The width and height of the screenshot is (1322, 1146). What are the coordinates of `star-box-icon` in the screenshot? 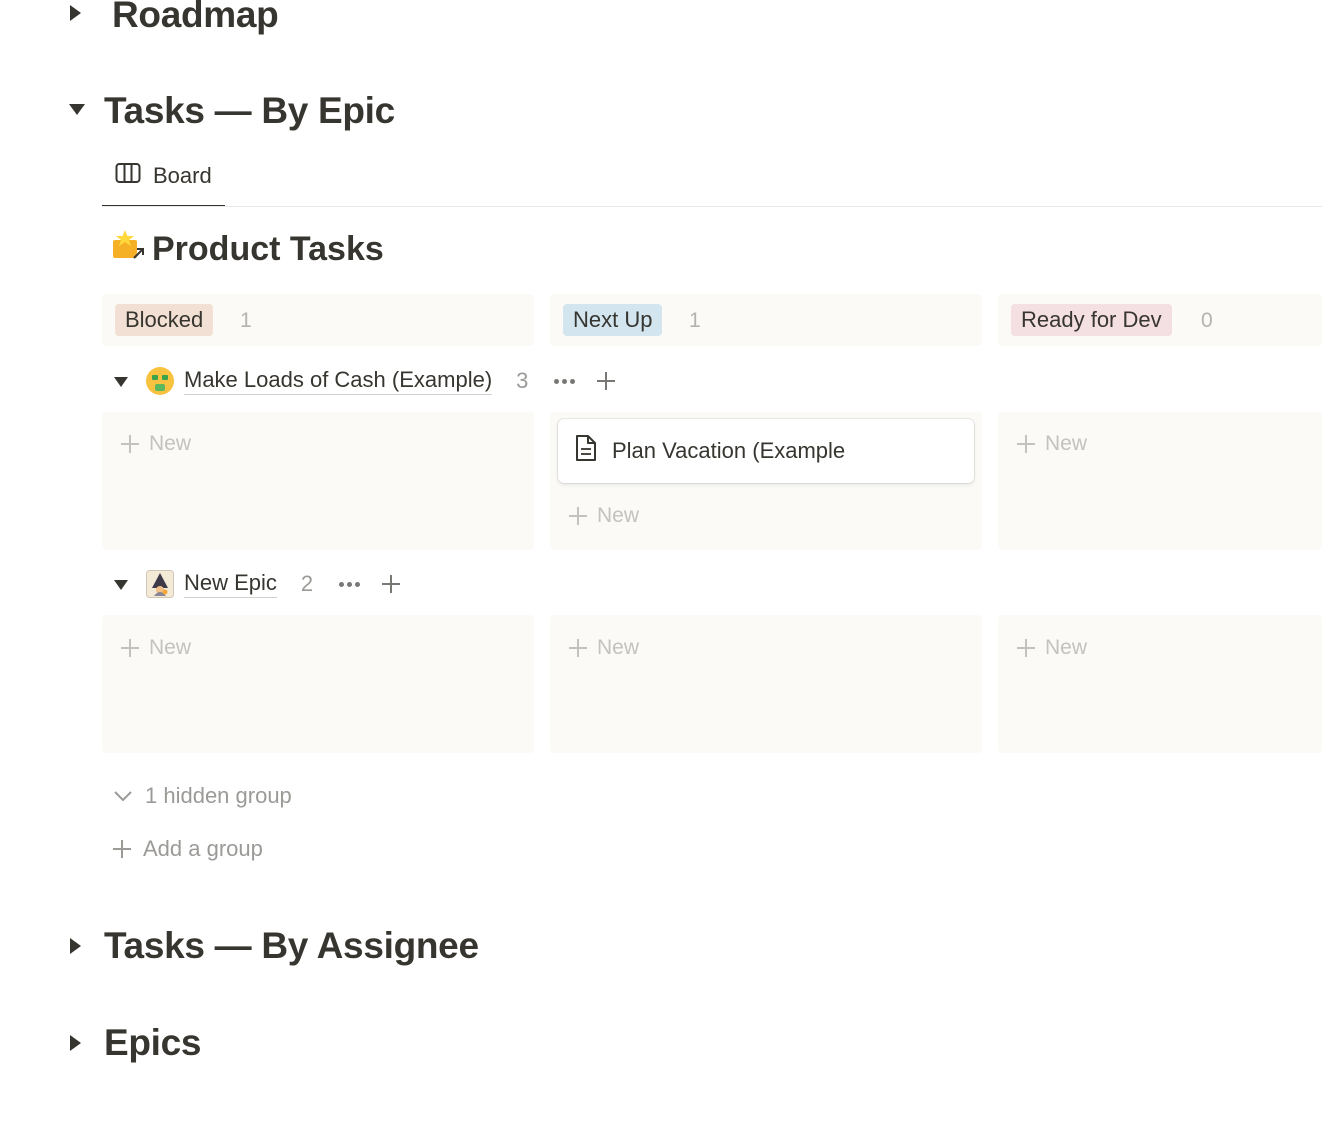 It's located at (128, 249).